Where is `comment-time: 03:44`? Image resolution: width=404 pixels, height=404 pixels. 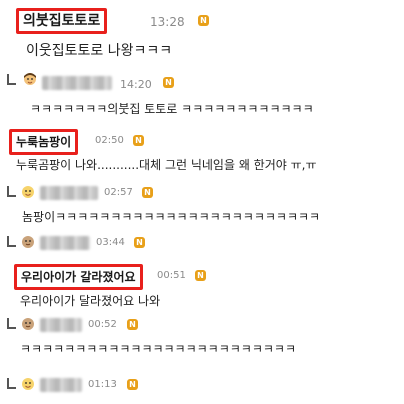 comment-time: 03:44 is located at coordinates (110, 242).